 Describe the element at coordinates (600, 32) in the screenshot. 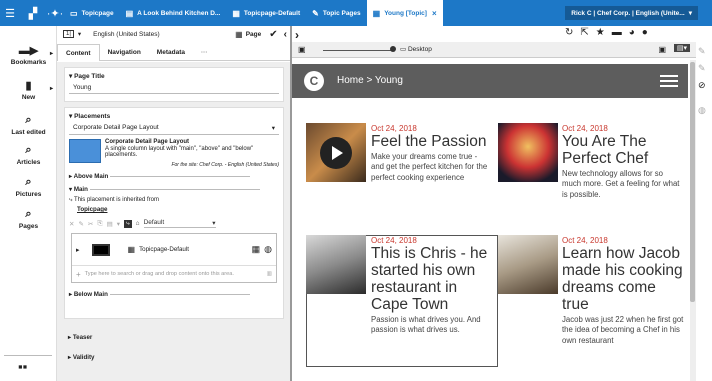

I see `bookmark-star-icon: ★` at that location.